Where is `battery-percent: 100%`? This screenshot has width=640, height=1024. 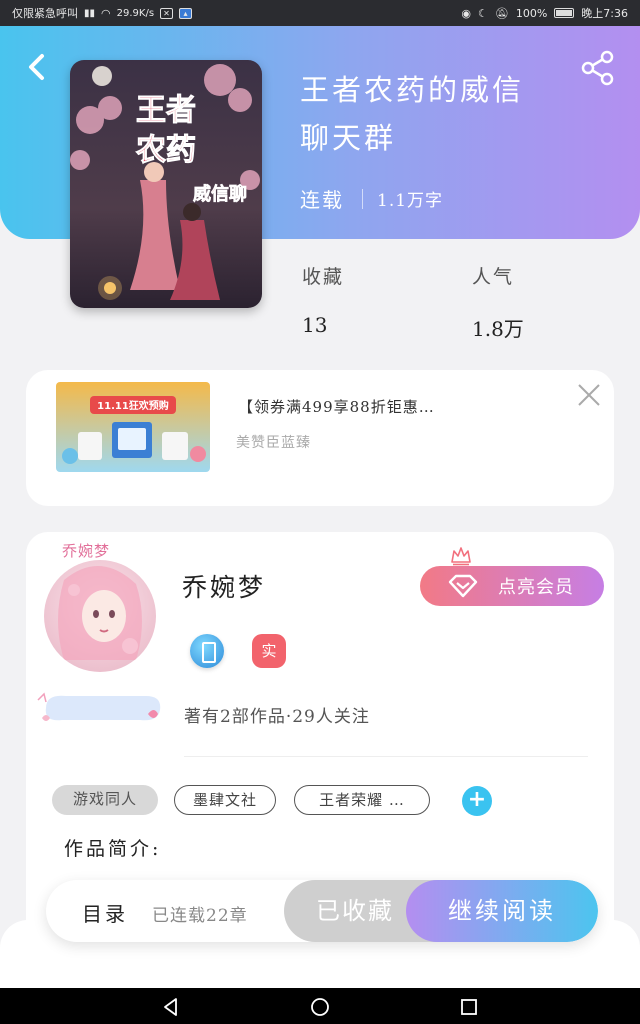 battery-percent: 100% is located at coordinates (531, 13).